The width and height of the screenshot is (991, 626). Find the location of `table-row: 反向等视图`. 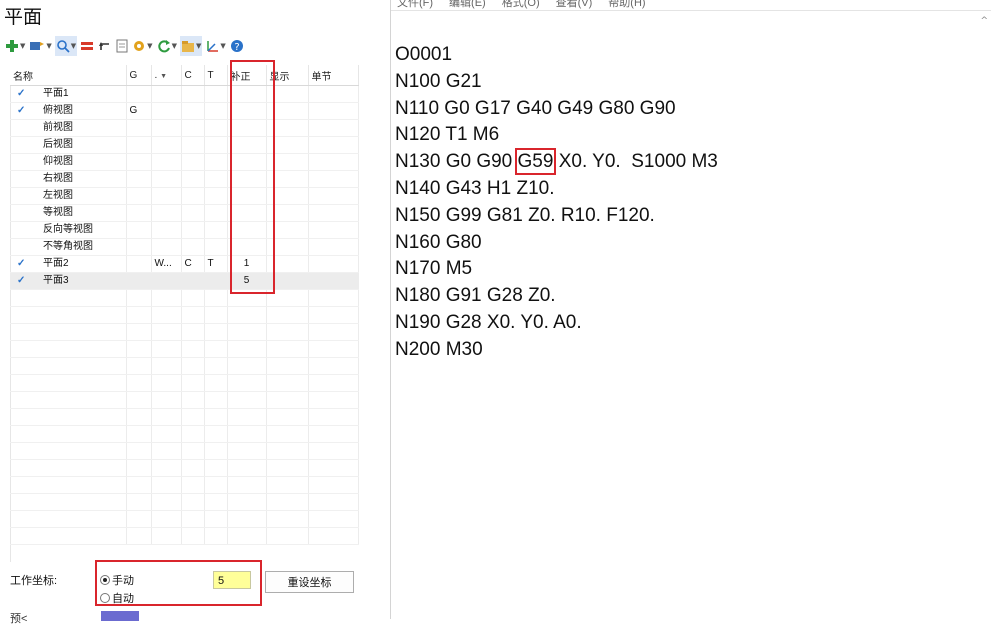

table-row: 反向等视图 is located at coordinates (184, 230).